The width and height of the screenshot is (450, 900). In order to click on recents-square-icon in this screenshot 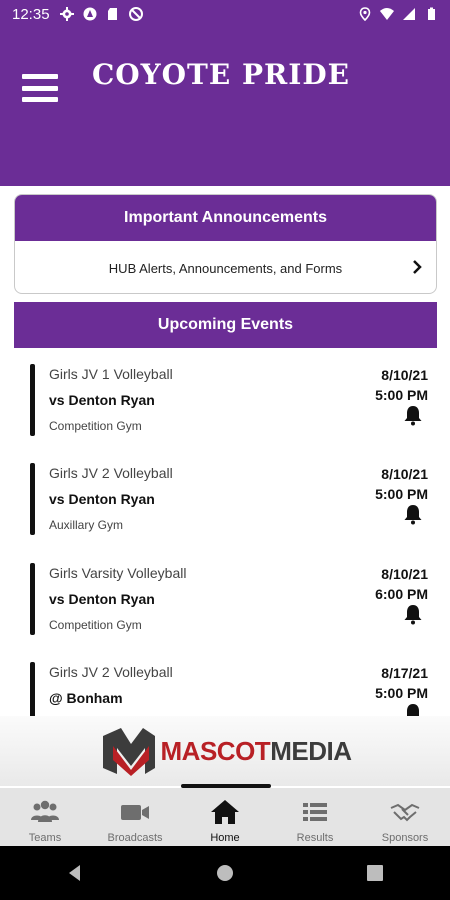, I will do `click(375, 873)`.